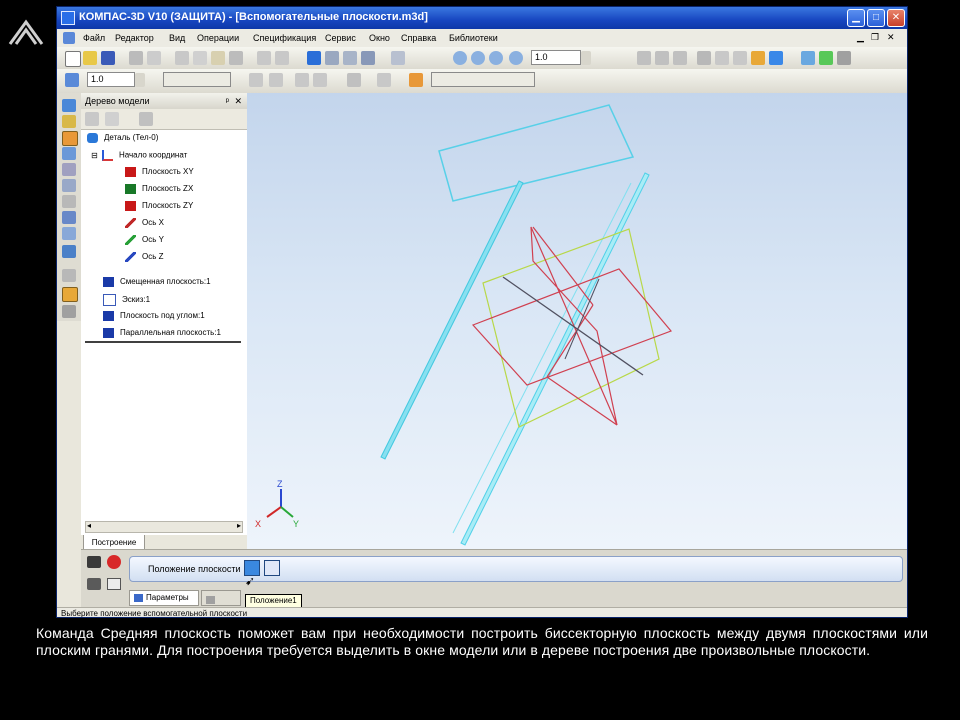 Image resolution: width=960 pixels, height=720 pixels. Describe the element at coordinates (200, 58) in the screenshot. I see `copy-icon` at that location.